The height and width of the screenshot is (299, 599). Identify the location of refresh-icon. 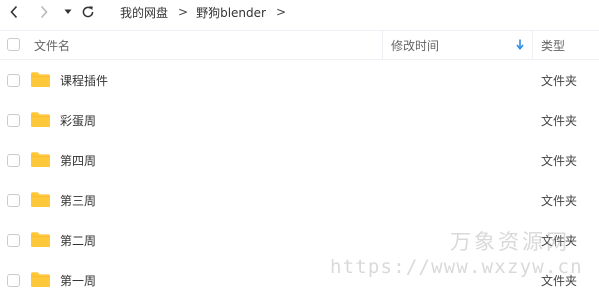
(88, 12).